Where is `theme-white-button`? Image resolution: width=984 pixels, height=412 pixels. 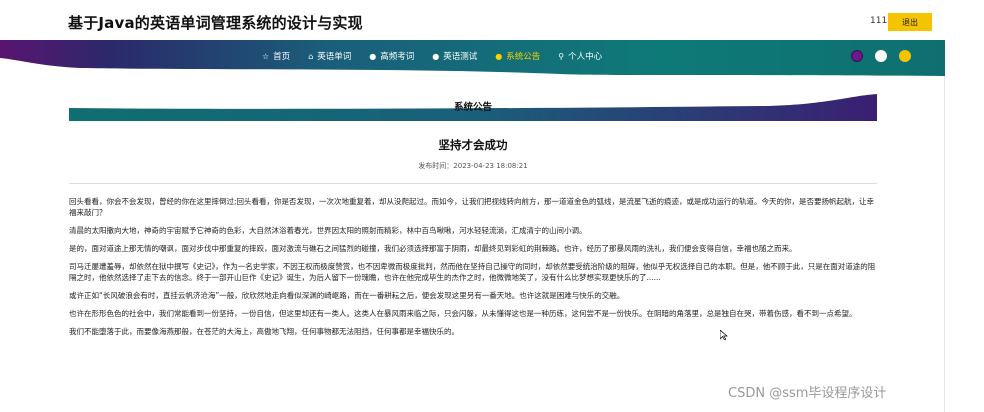
theme-white-button is located at coordinates (881, 56).